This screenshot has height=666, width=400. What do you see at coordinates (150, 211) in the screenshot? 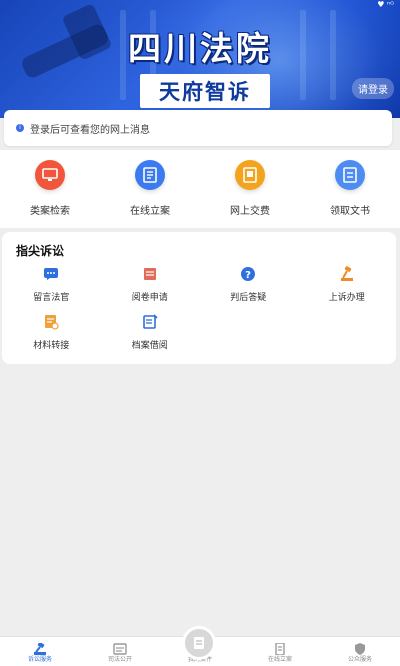
I see `quick-action-label: 在线立案` at bounding box center [150, 211].